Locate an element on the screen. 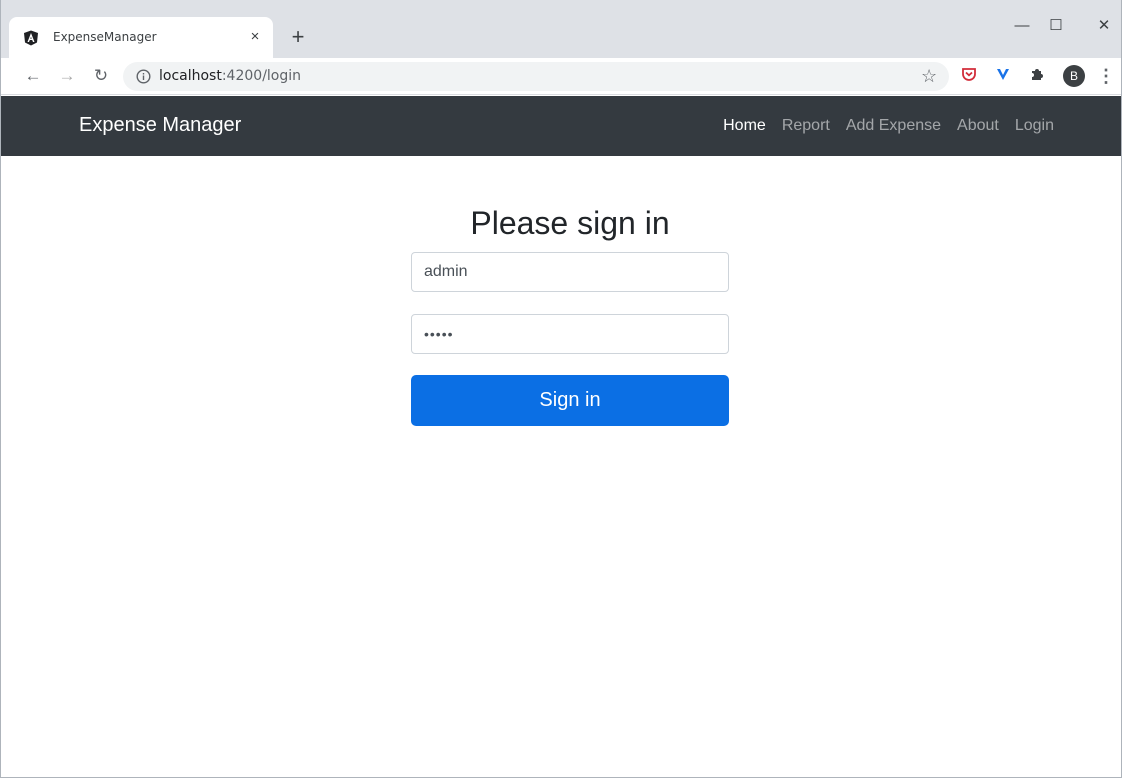  username-input: admin is located at coordinates (570, 272).